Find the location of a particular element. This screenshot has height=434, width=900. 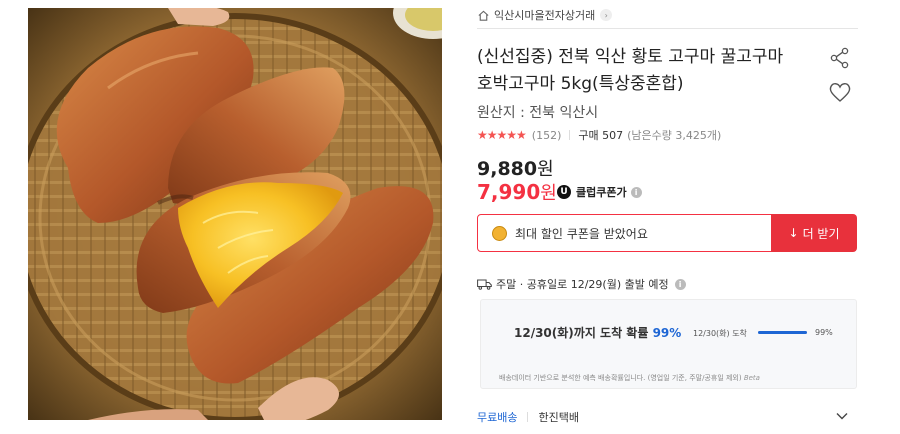

review-count: (152) is located at coordinates (547, 135).